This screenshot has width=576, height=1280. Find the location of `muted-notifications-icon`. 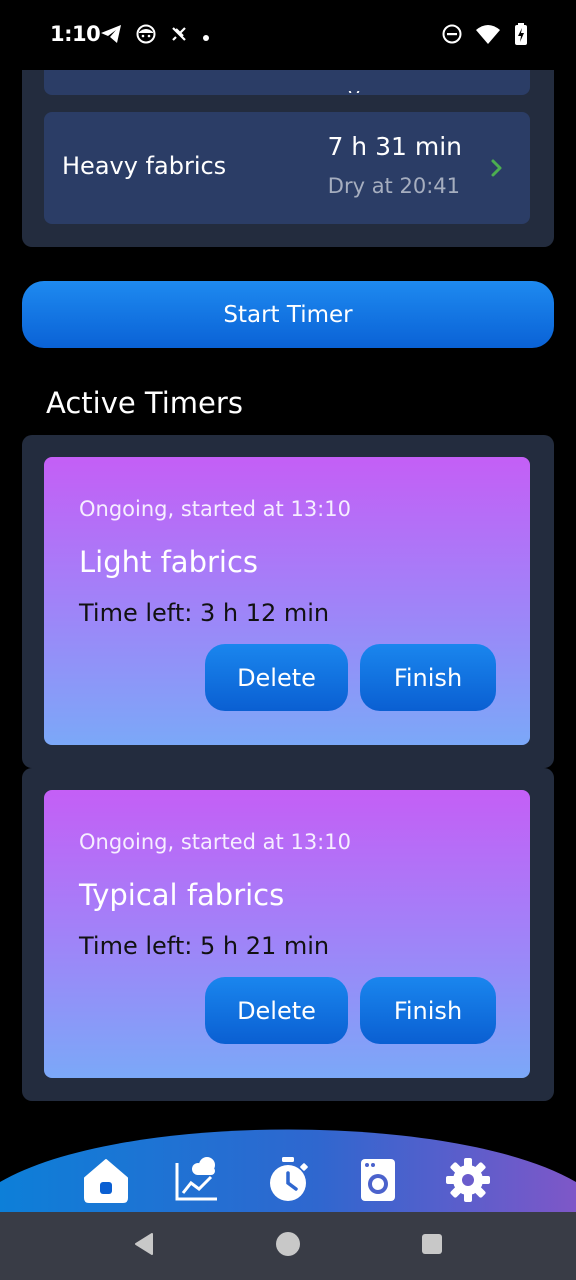

muted-notifications-icon is located at coordinates (179, 36).